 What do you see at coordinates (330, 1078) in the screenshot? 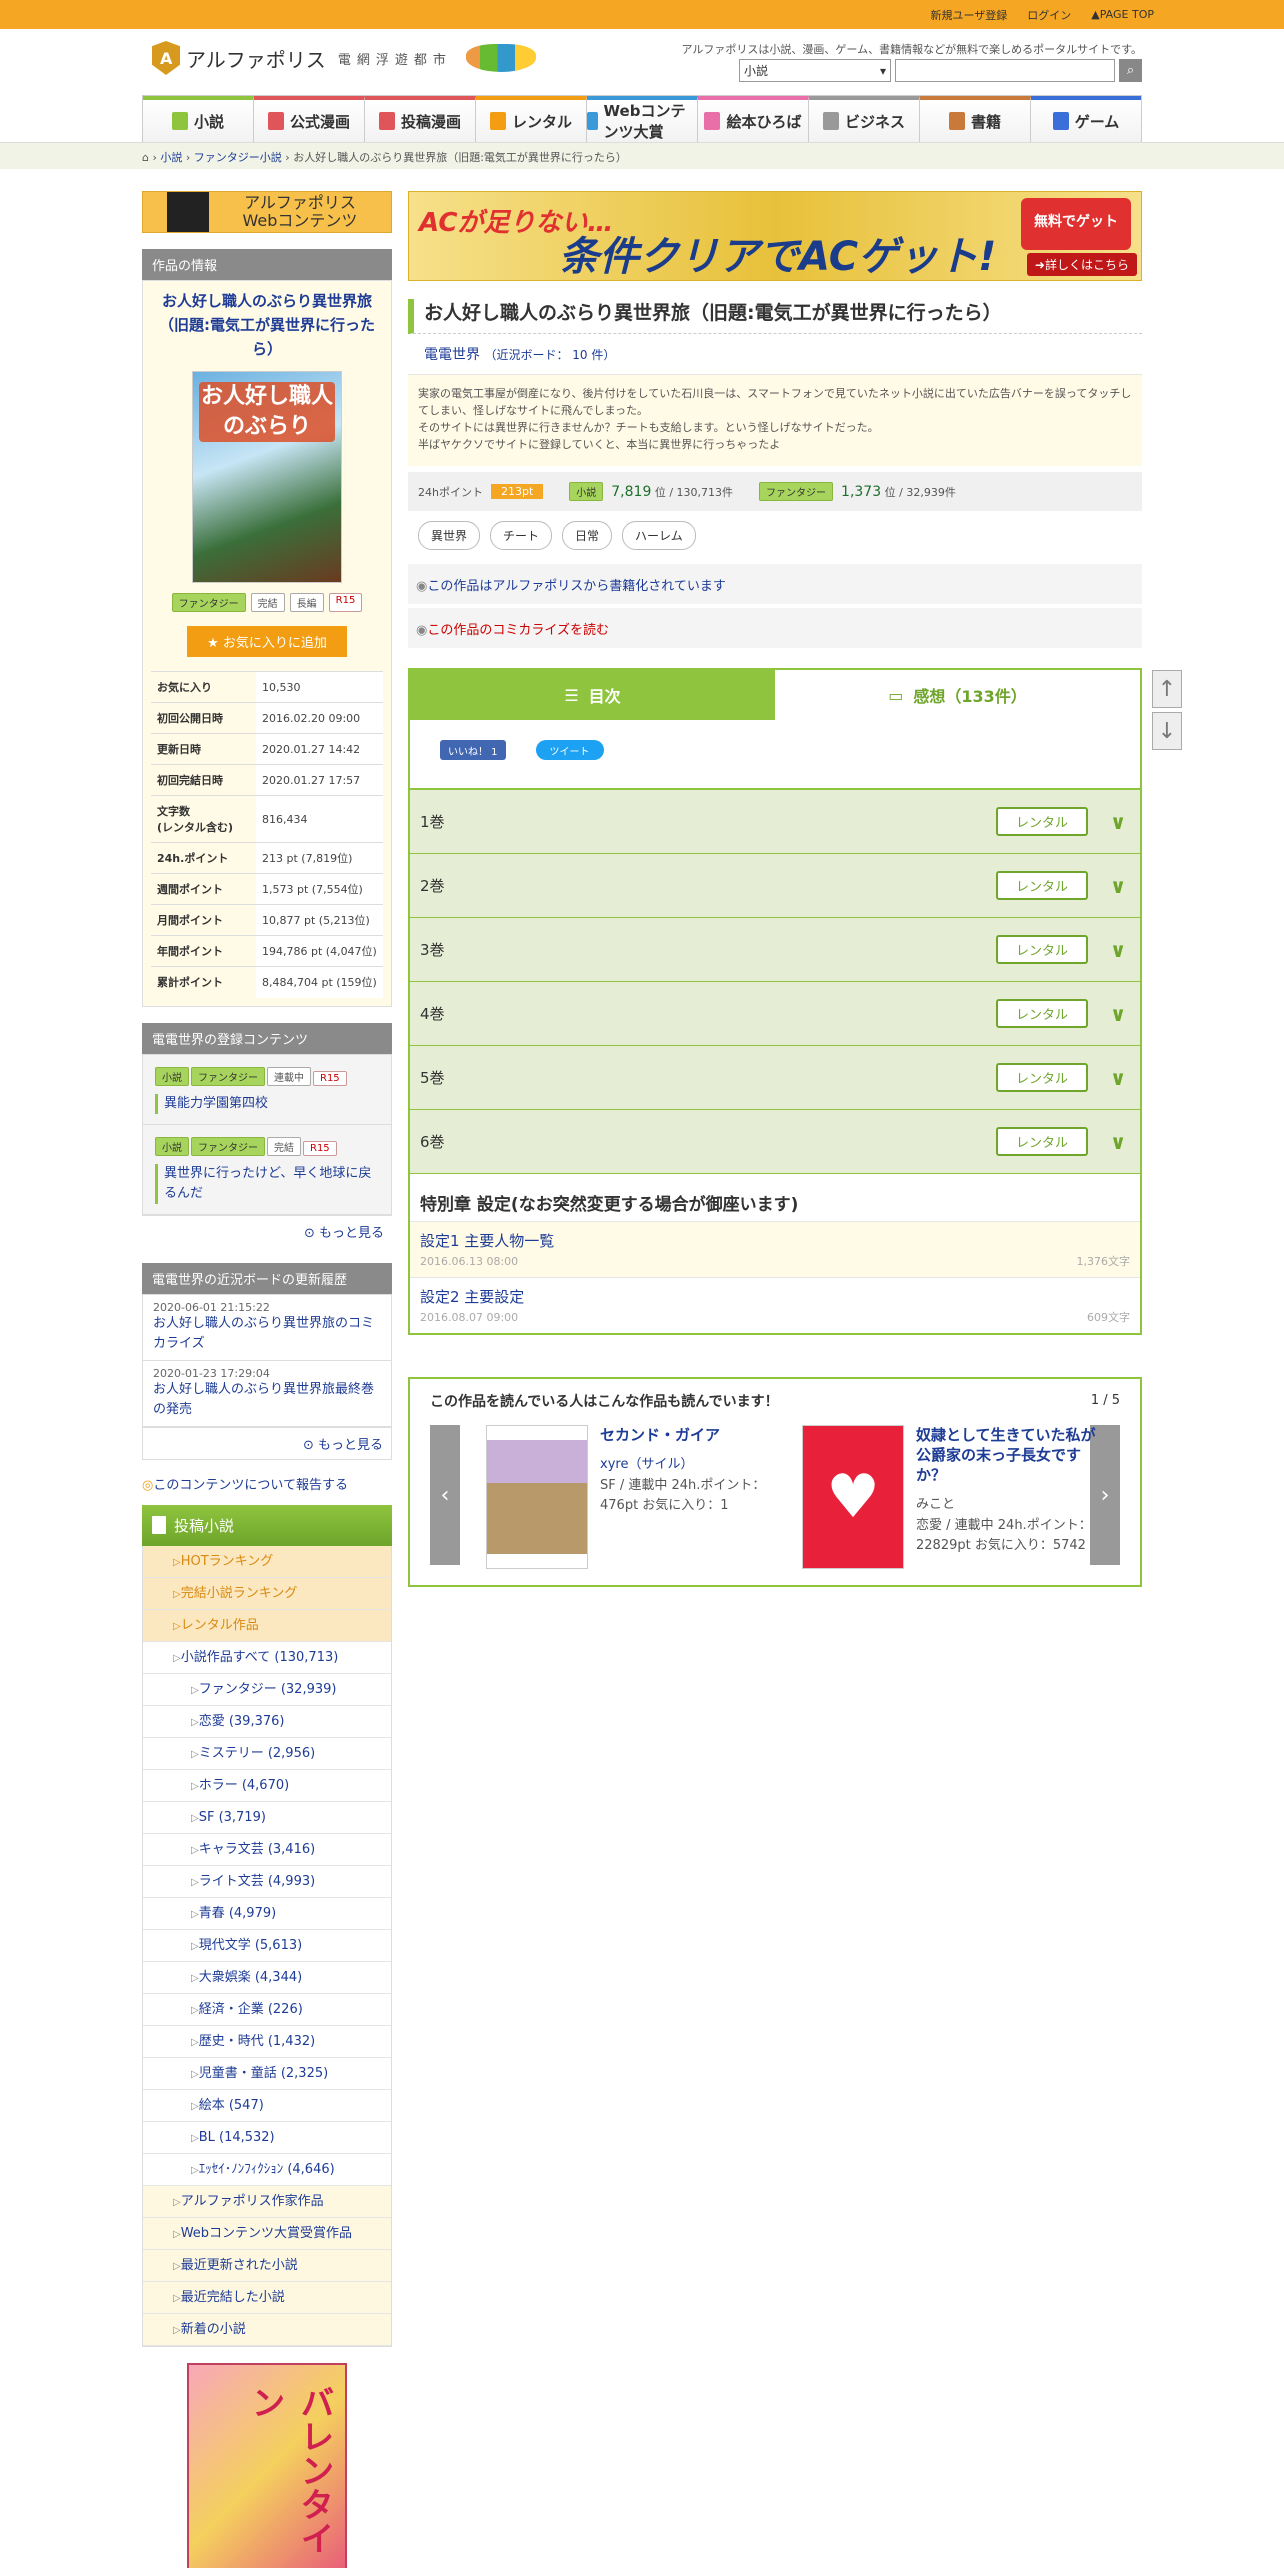
I see `content-tag: R15` at bounding box center [330, 1078].